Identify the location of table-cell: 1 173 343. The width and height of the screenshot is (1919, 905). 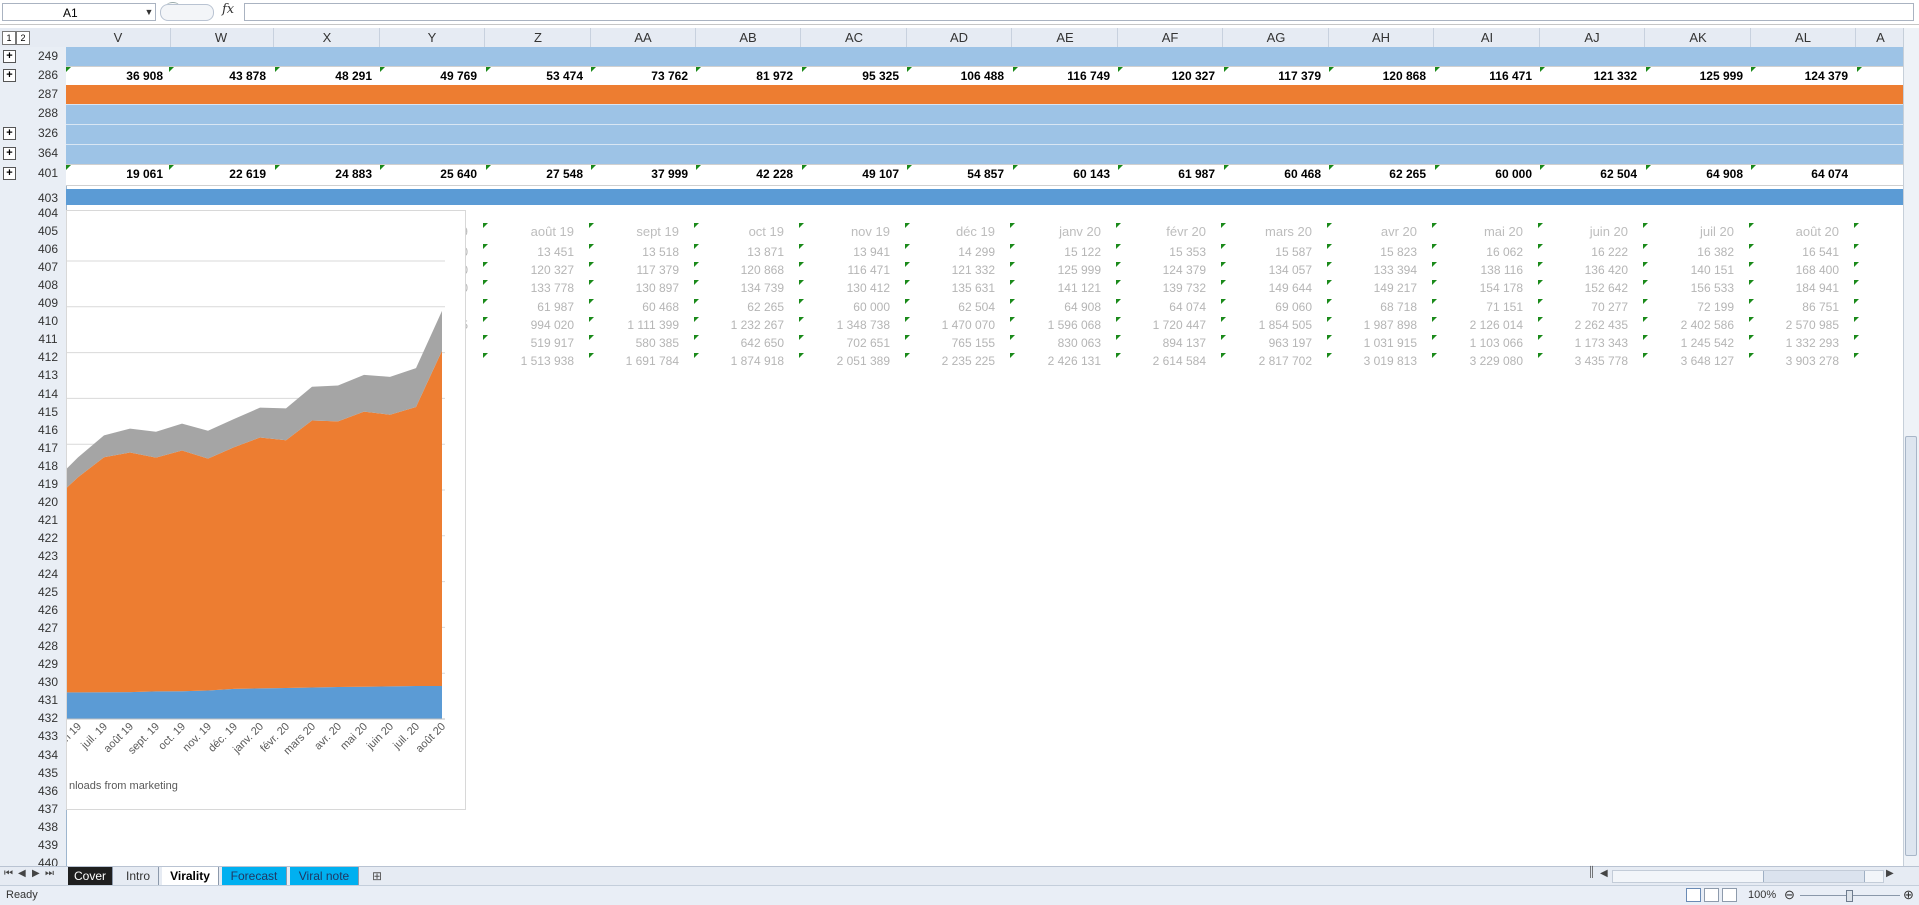
(1588, 343).